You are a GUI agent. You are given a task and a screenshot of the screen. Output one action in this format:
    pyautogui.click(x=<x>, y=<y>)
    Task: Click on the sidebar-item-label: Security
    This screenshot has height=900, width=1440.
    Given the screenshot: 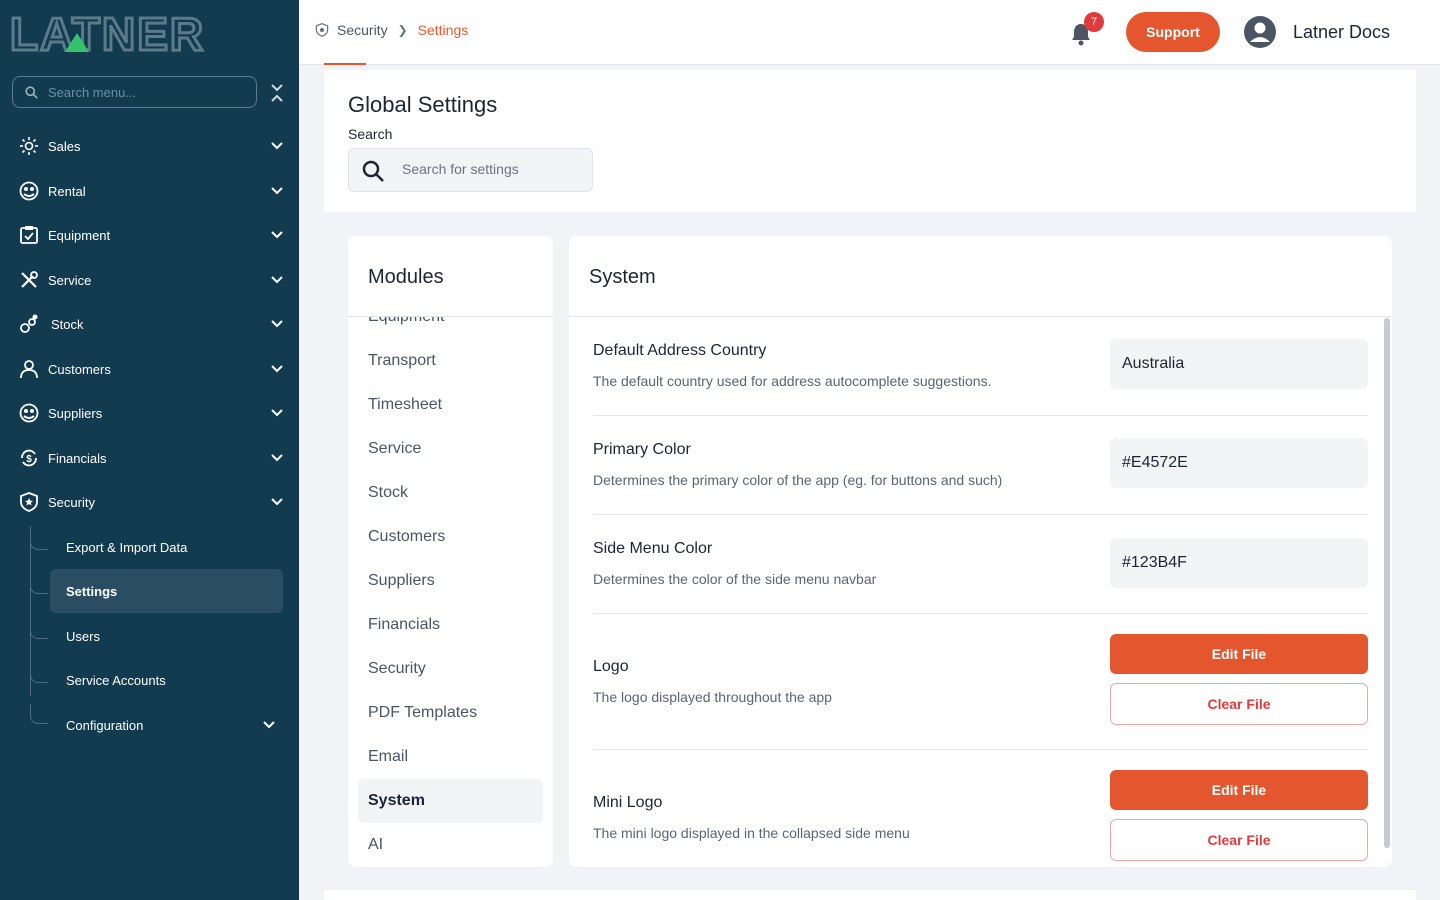 What is the action you would take?
    pyautogui.click(x=71, y=502)
    